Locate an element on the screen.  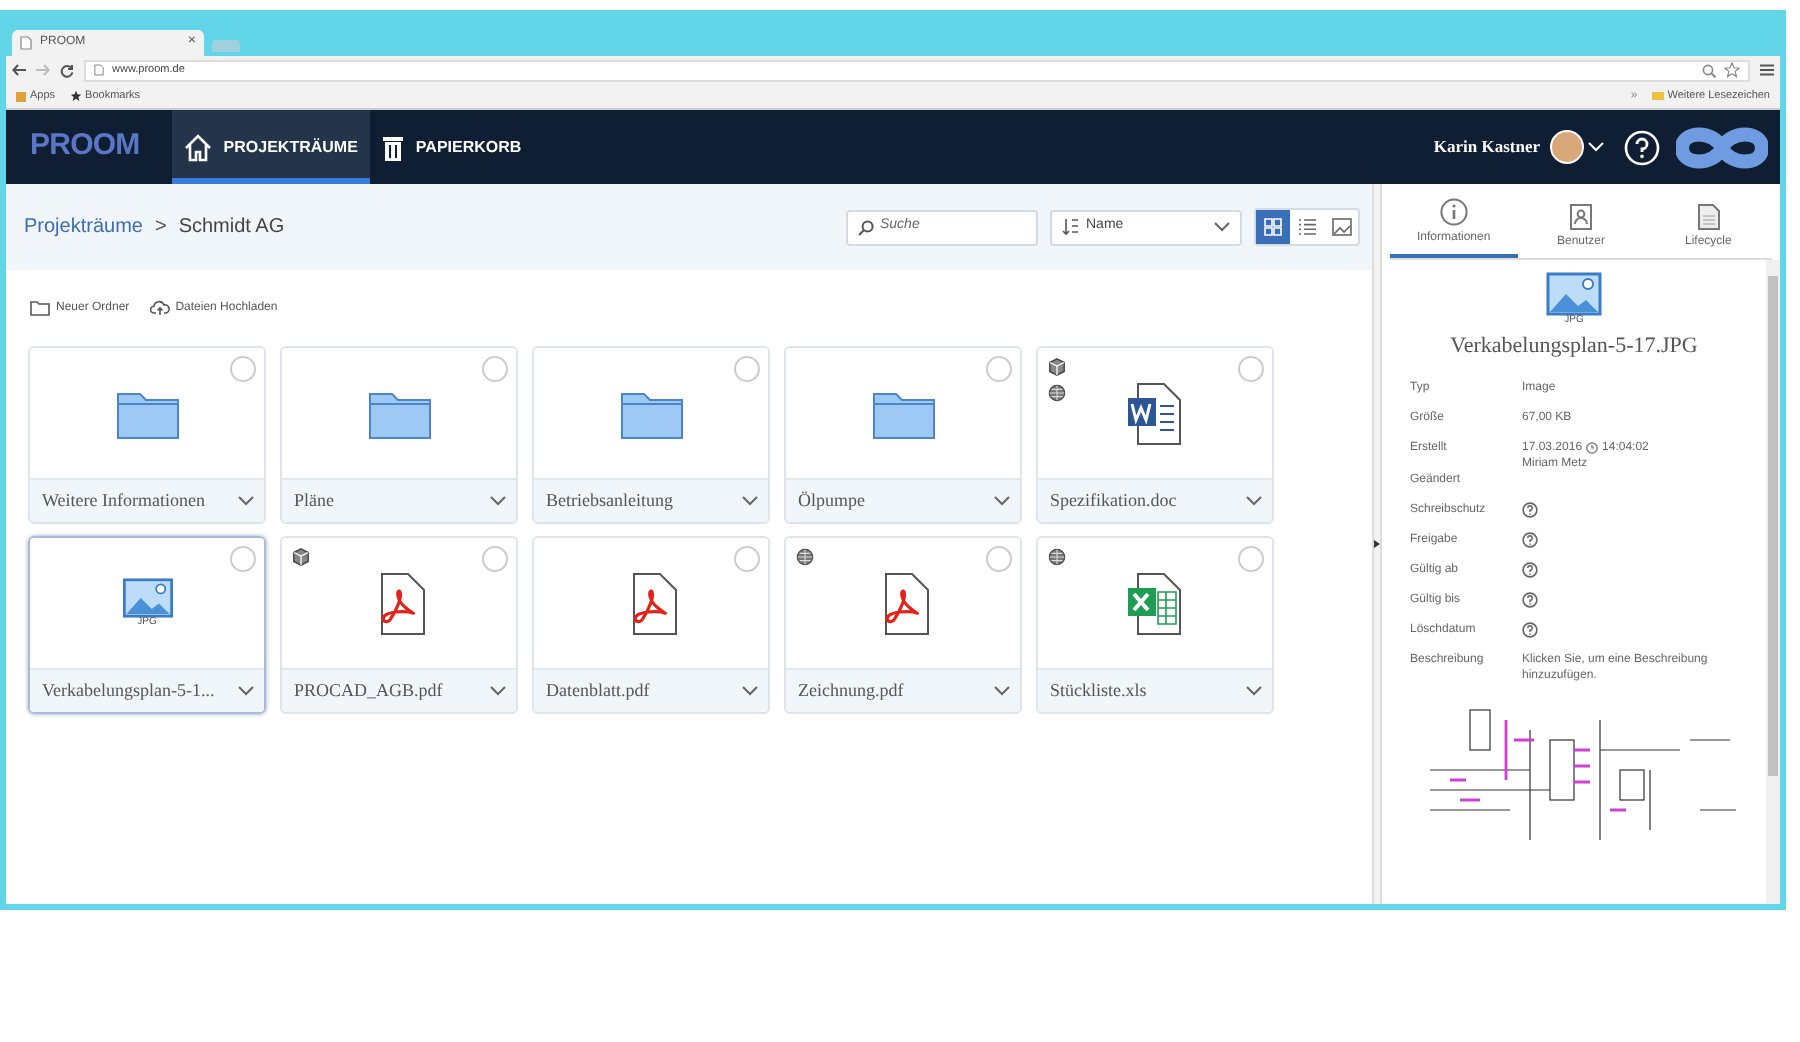
file-card: Spezifikation.doc is located at coordinates (1155, 435).